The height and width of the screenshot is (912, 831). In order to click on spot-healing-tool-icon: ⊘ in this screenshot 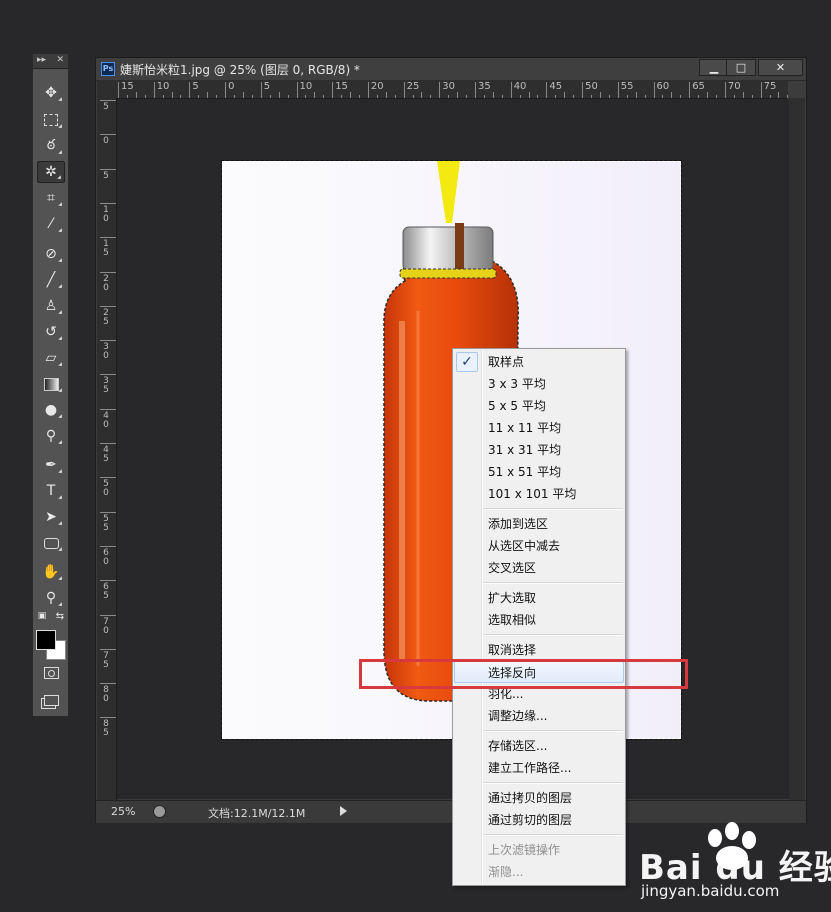, I will do `click(51, 254)`.